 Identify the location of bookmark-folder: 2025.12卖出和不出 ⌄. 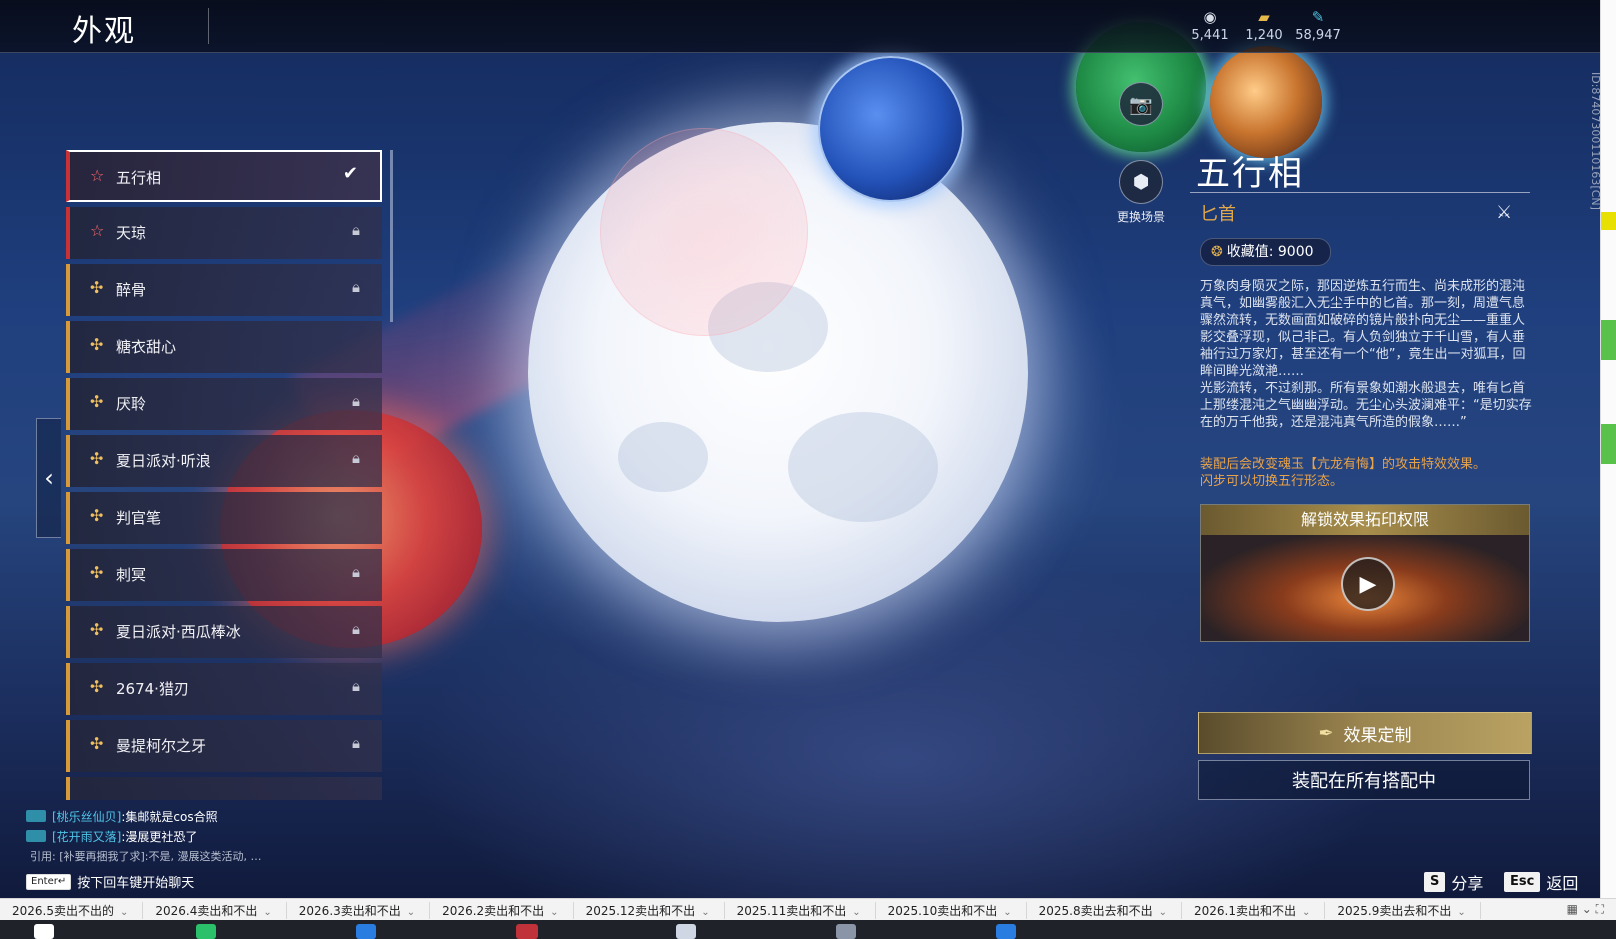
(649, 910).